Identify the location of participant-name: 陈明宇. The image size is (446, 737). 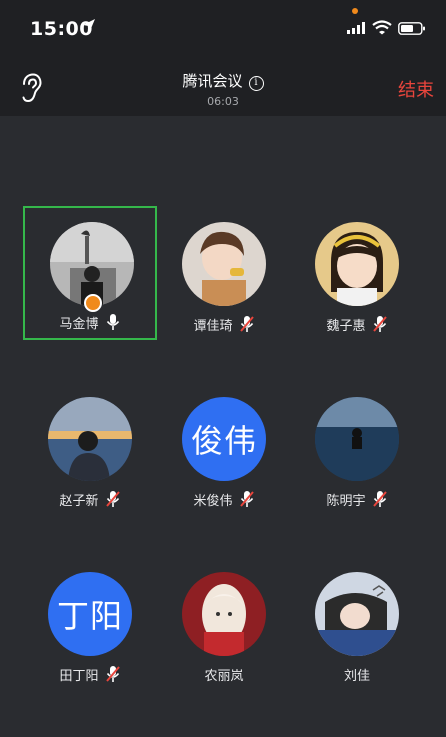
(346, 501).